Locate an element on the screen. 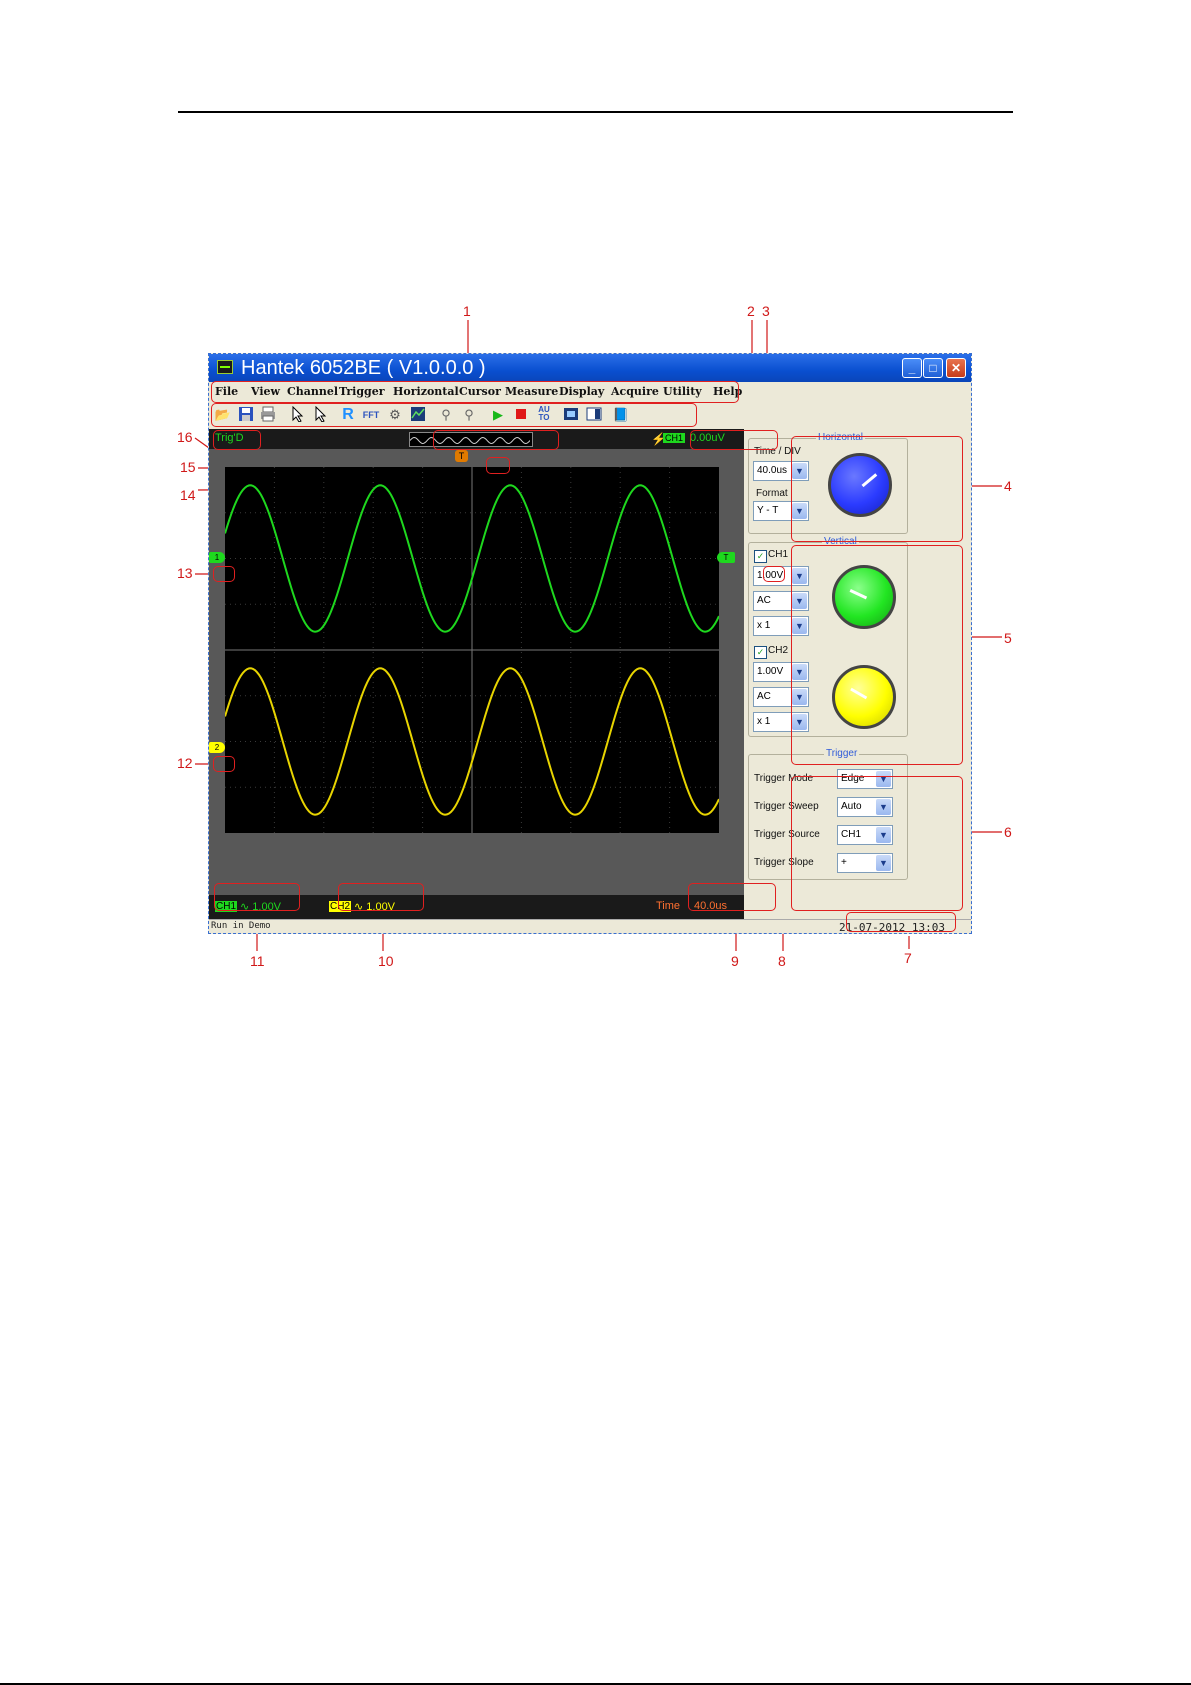 The image size is (1191, 1685). callout-box-ch2-marker is located at coordinates (224, 764).